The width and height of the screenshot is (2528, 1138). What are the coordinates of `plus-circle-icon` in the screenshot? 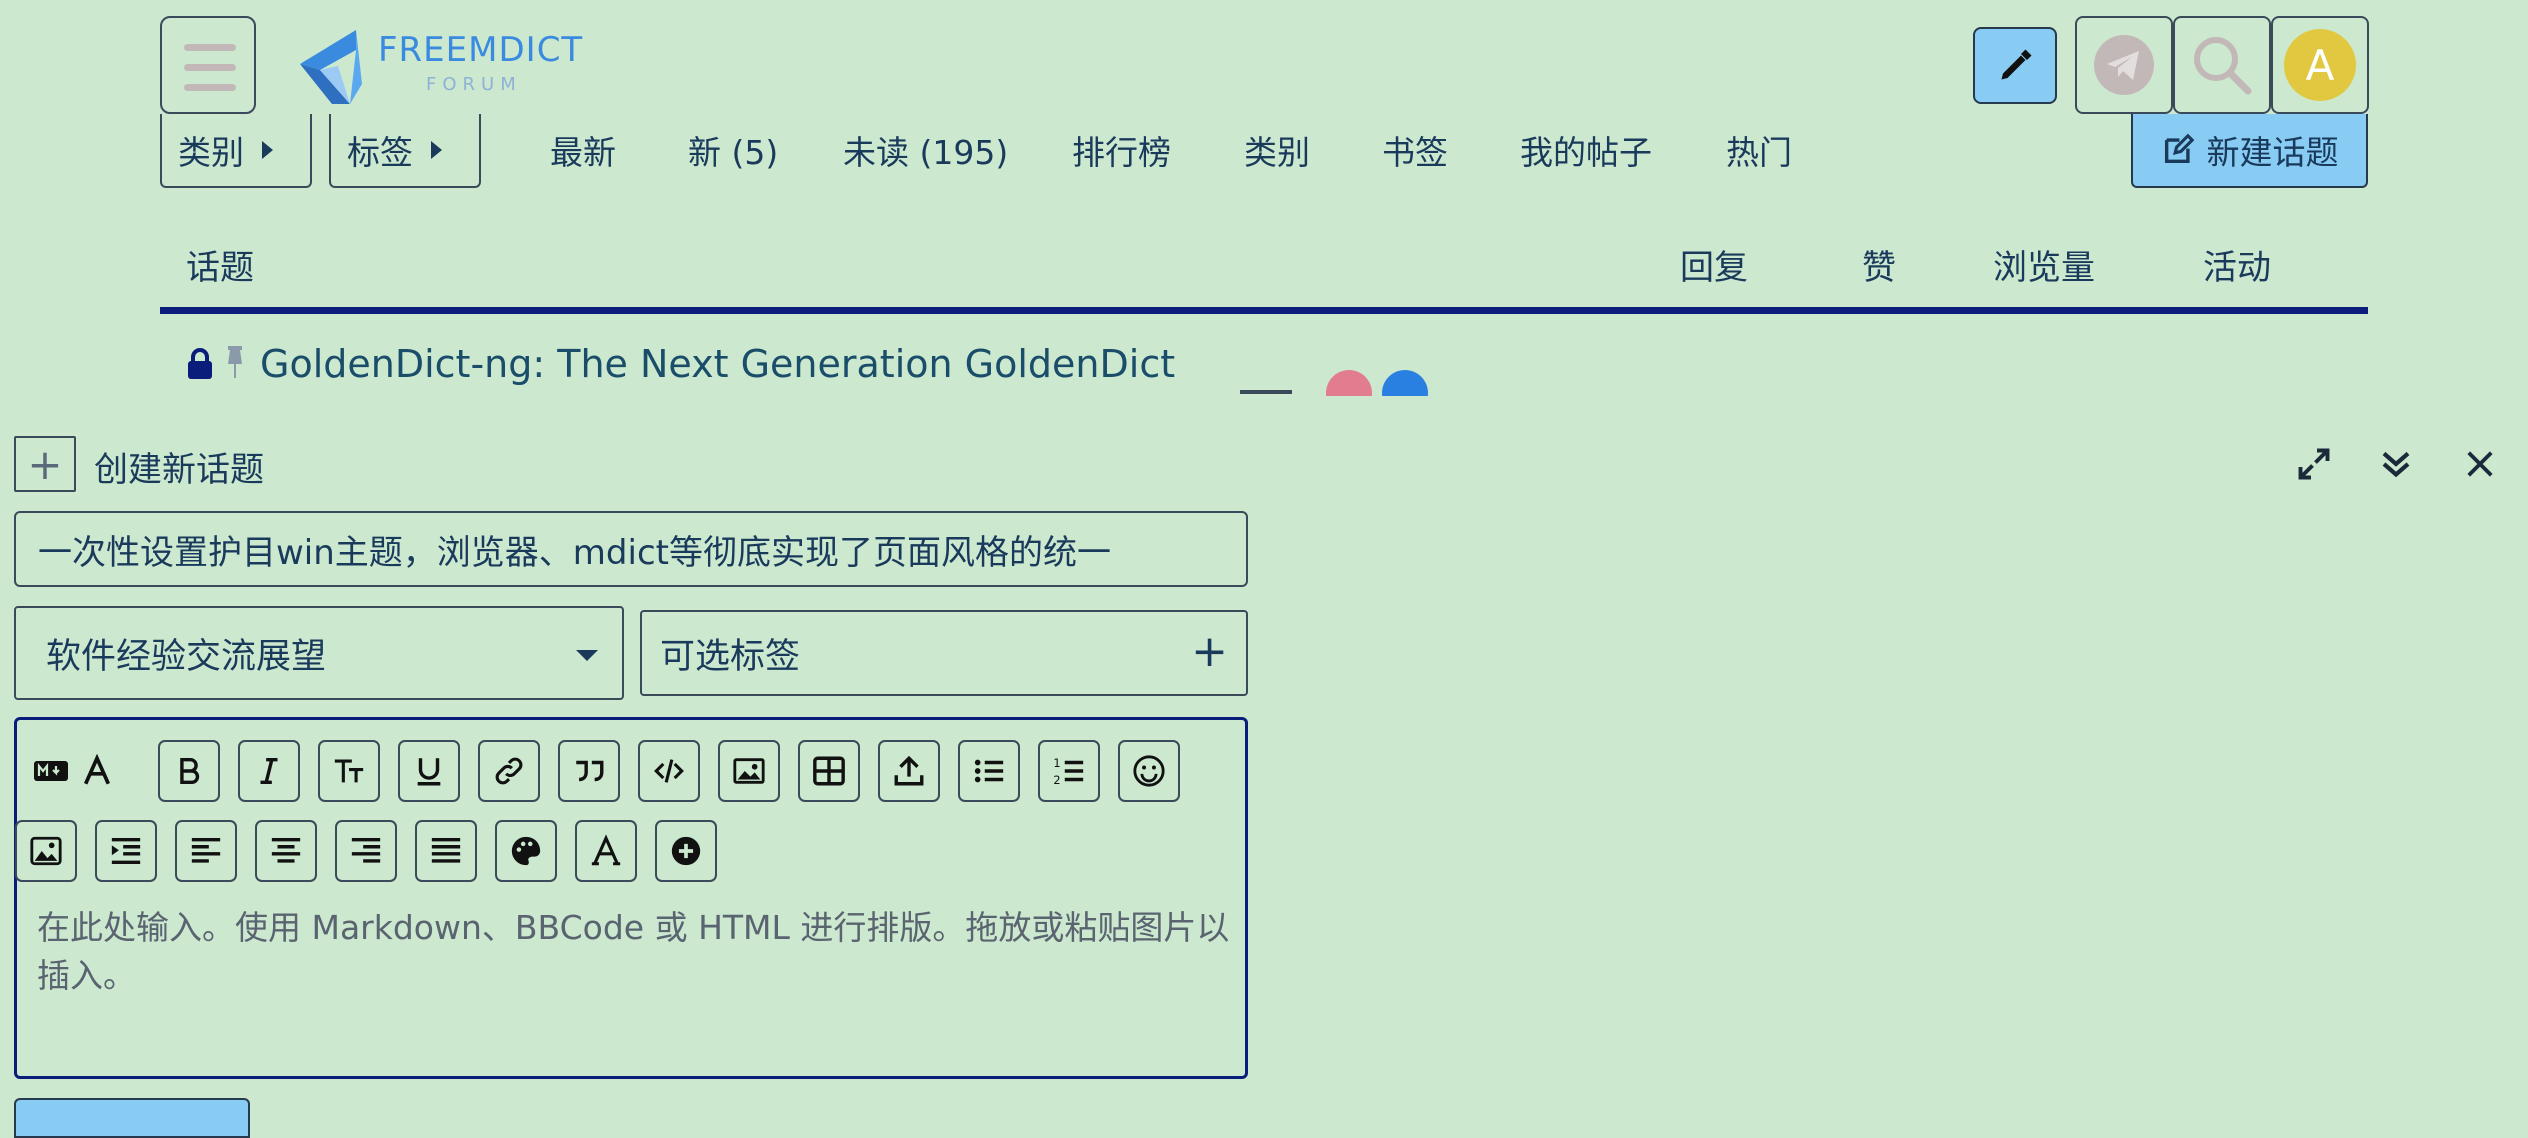 It's located at (686, 851).